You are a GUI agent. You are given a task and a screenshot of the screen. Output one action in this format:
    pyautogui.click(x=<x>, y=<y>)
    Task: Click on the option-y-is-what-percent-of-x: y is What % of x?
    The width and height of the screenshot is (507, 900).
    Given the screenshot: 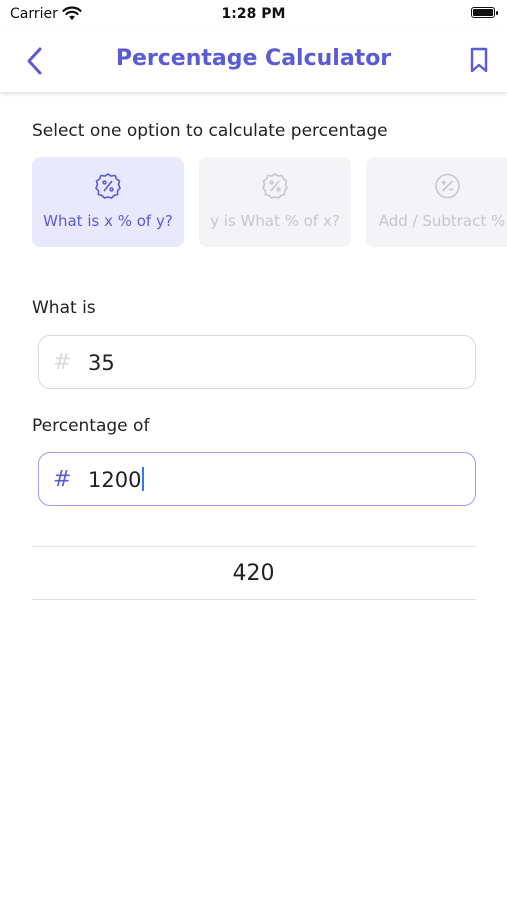 What is the action you would take?
    pyautogui.click(x=275, y=202)
    